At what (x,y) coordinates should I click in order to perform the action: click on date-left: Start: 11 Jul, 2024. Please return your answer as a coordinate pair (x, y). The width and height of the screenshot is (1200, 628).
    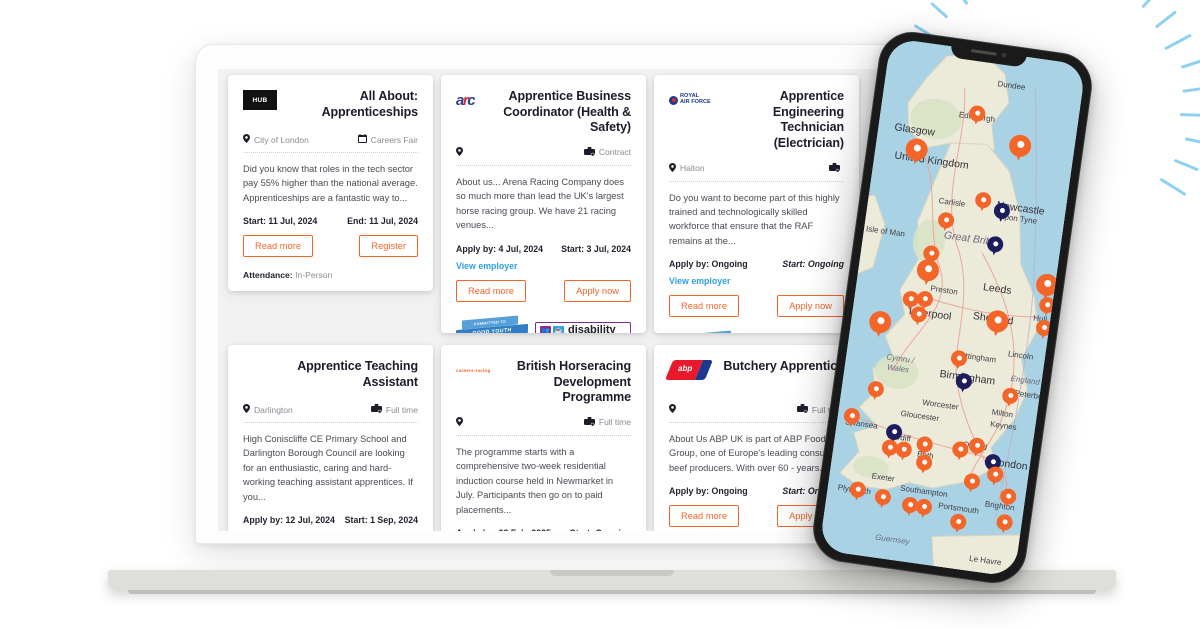
    Looking at the image, I should click on (280, 221).